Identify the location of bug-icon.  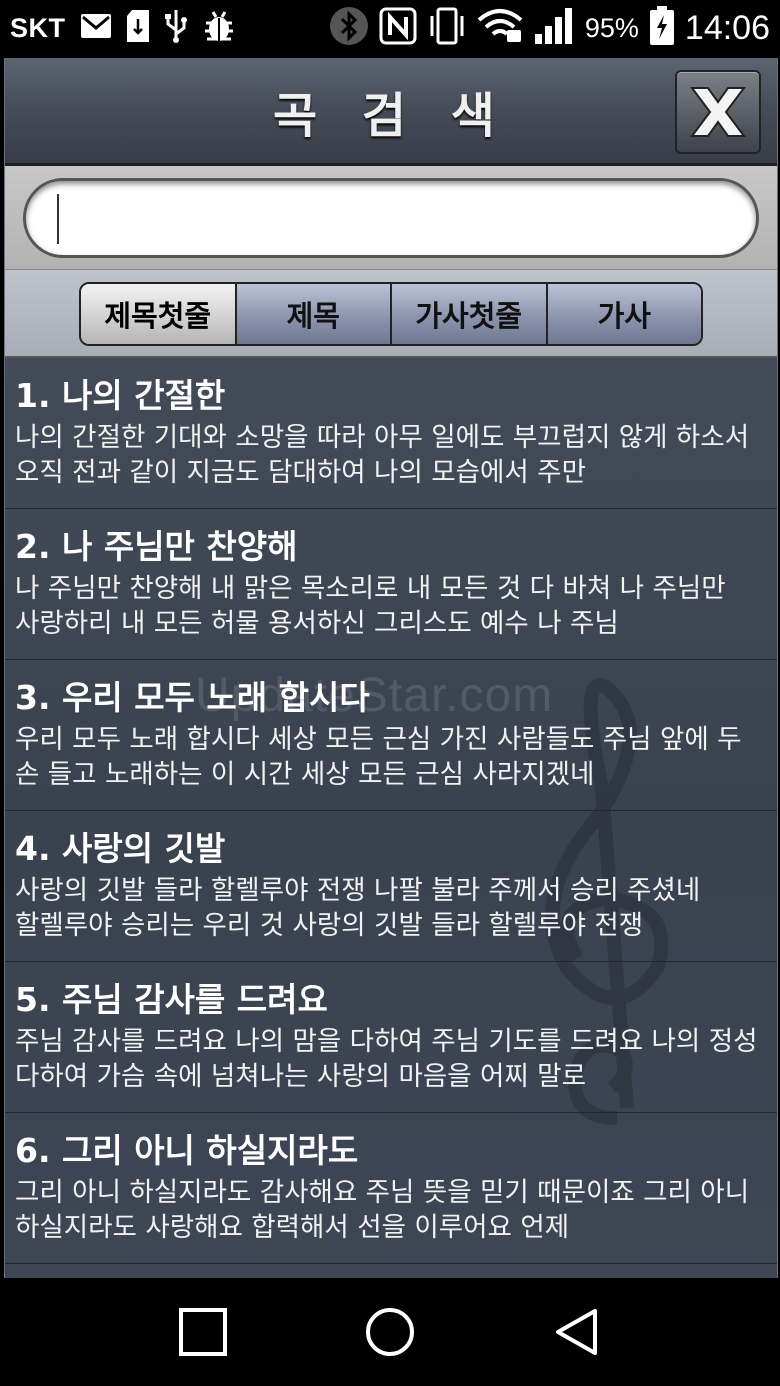
(219, 28).